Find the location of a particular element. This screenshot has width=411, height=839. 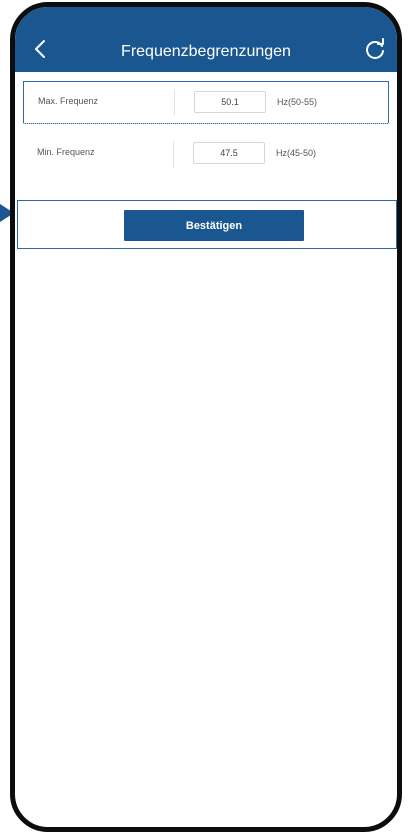

page-title: Frequenzbegrenzungen is located at coordinates (206, 51).